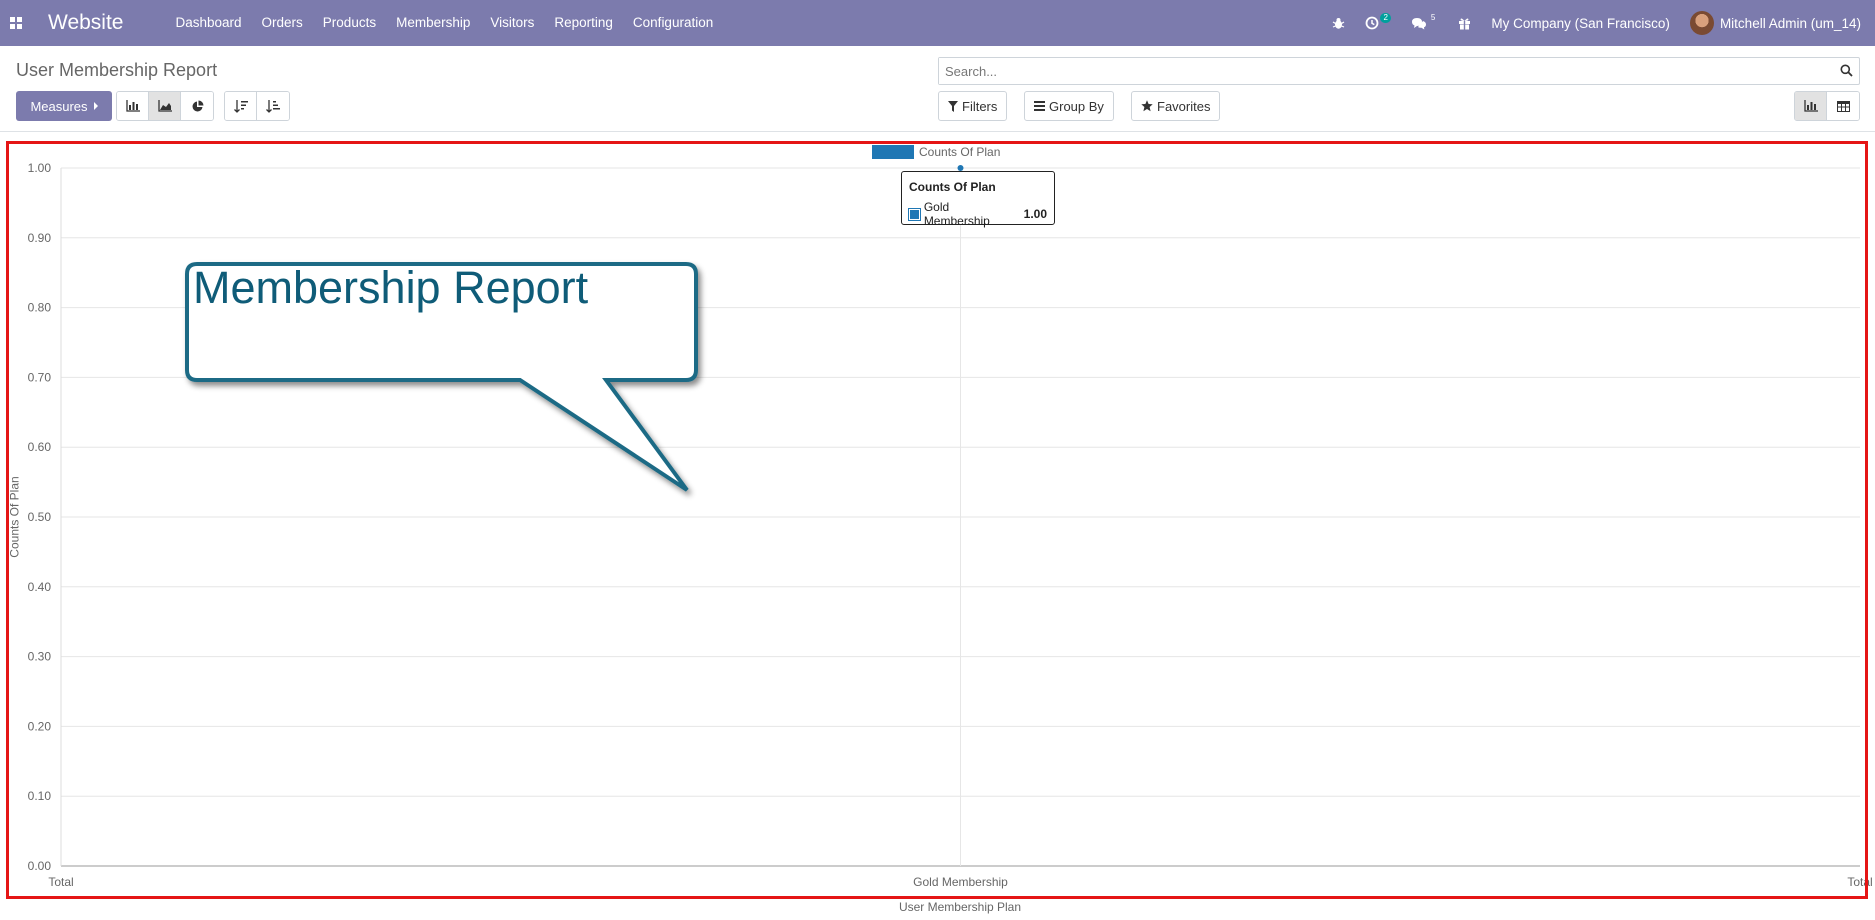 The height and width of the screenshot is (920, 1875). What do you see at coordinates (1035, 214) in the screenshot?
I see `tooltip-value: 1.00` at bounding box center [1035, 214].